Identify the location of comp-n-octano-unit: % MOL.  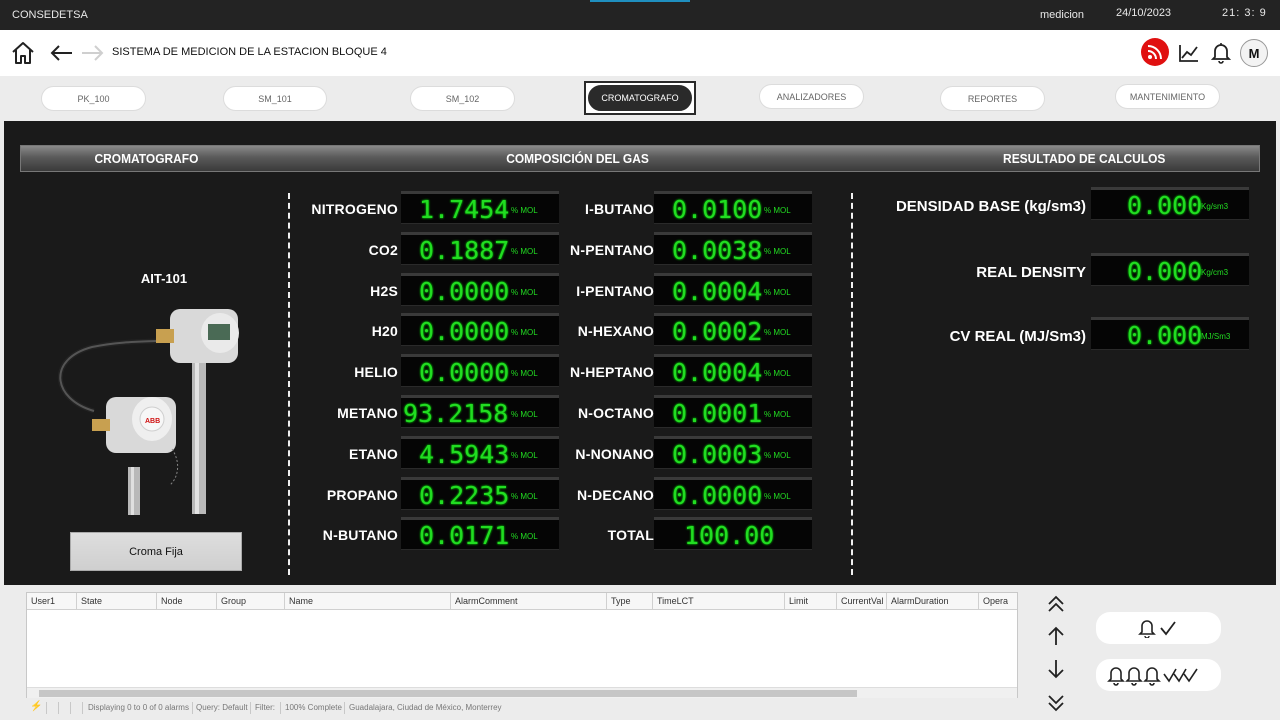
(777, 414).